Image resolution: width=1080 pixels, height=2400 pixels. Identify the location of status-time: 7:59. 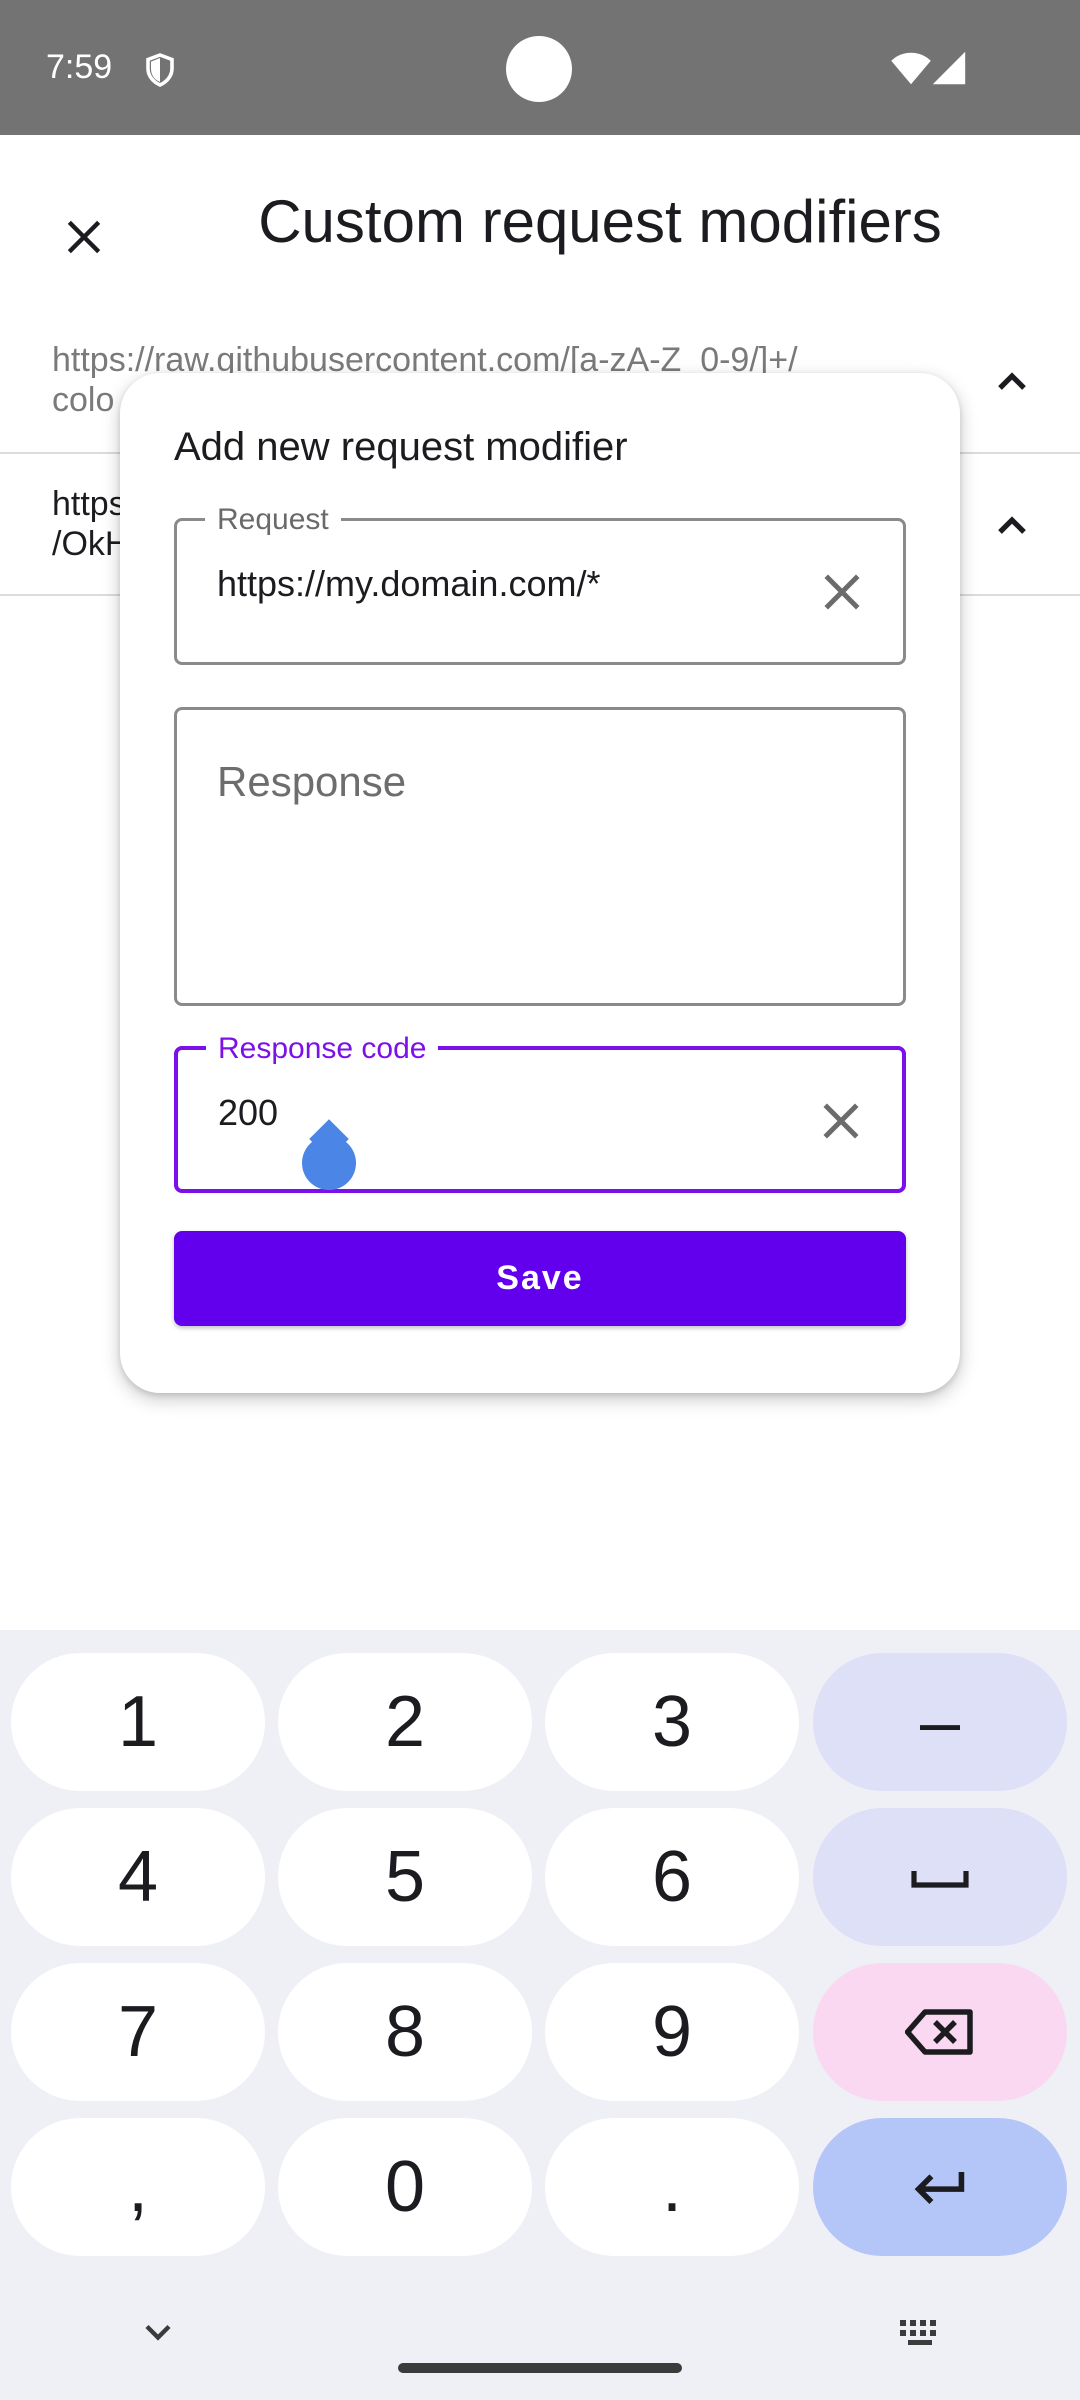
(79, 67).